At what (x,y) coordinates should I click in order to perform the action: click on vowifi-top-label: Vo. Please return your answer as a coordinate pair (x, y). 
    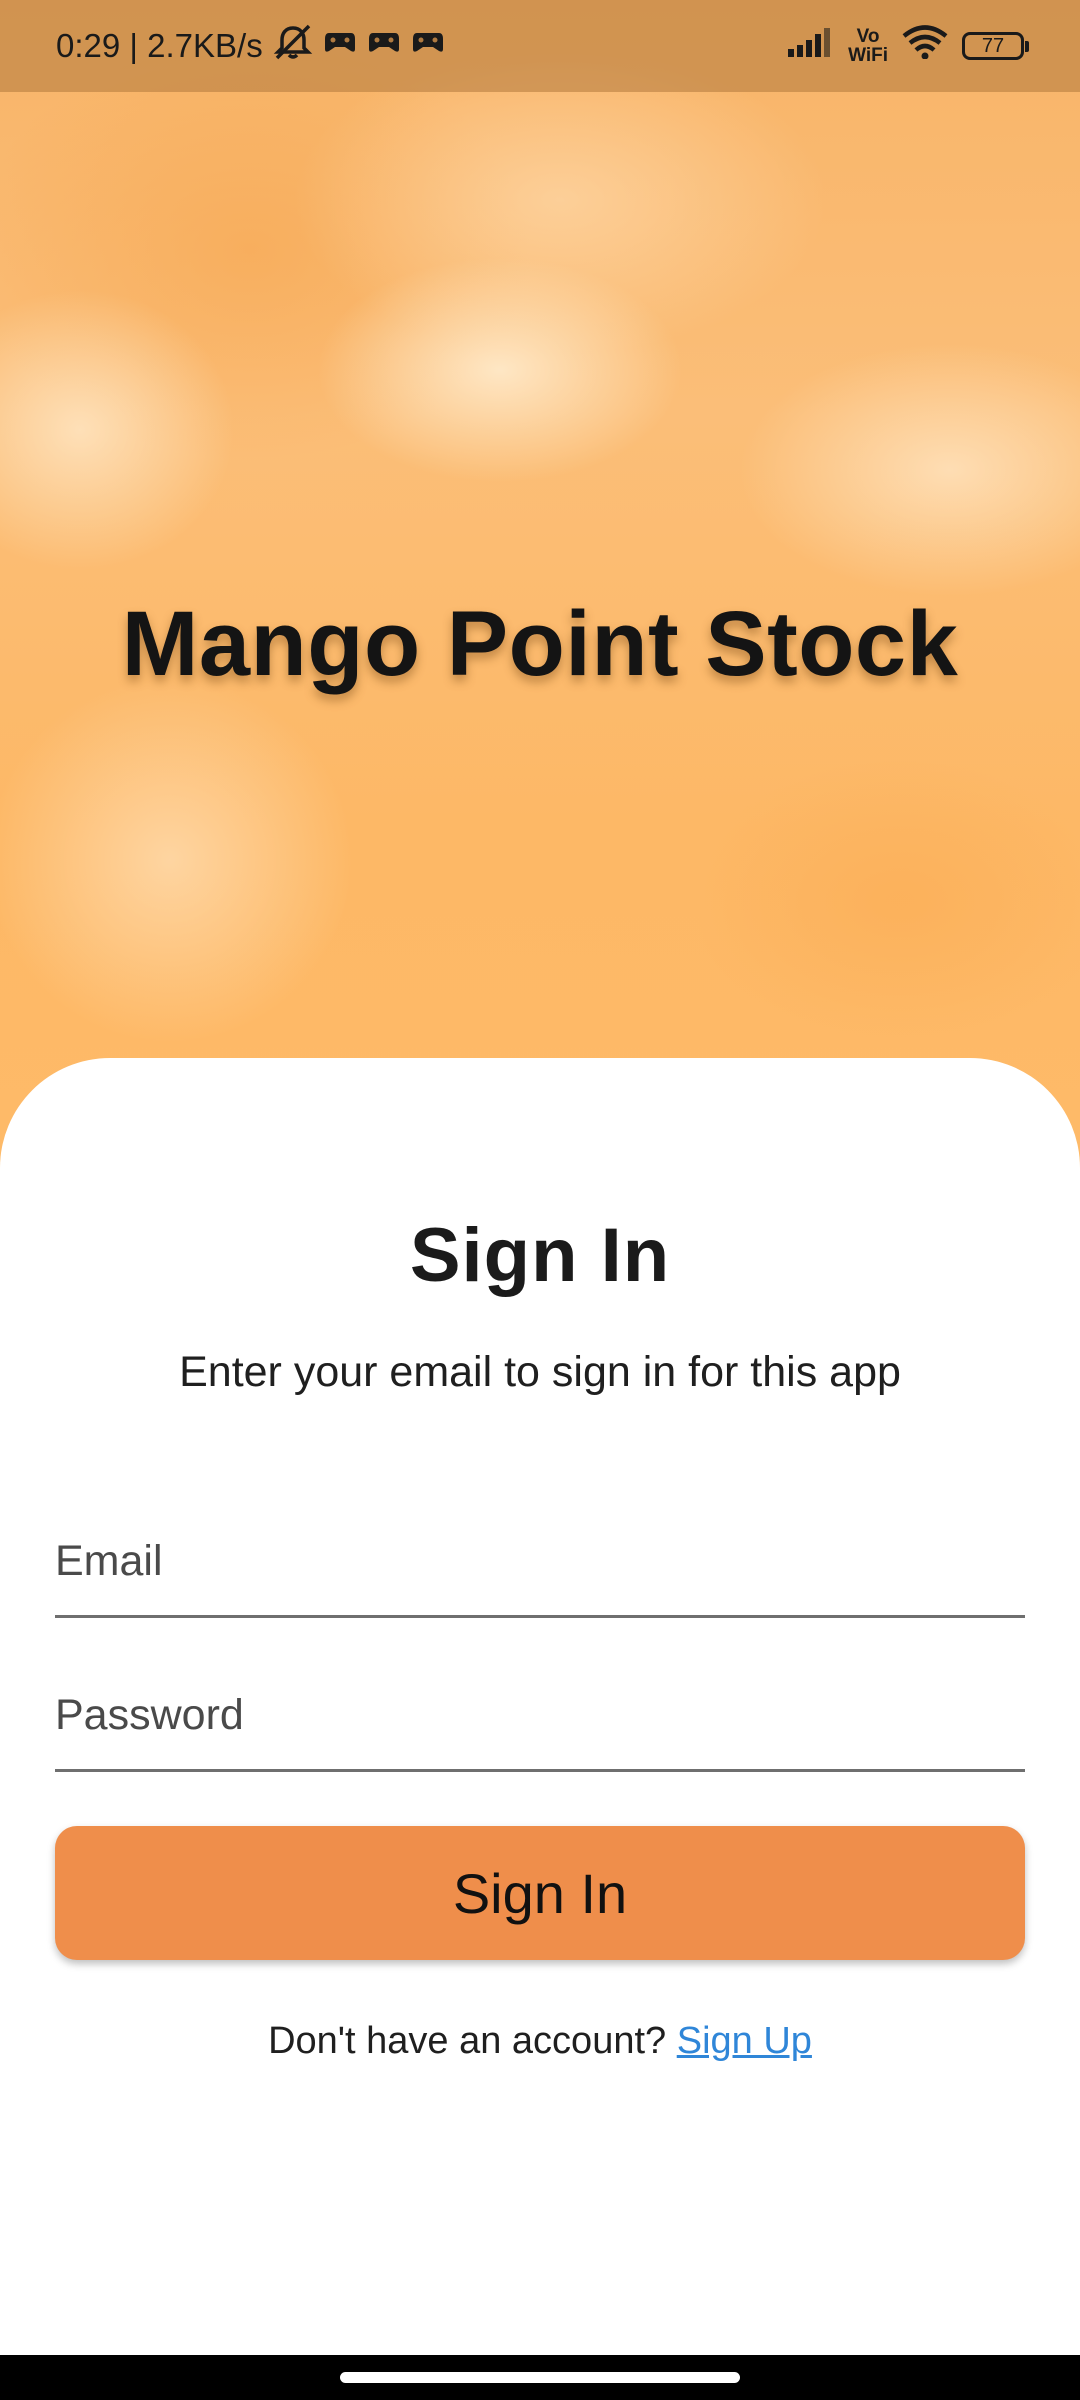
    Looking at the image, I should click on (868, 36).